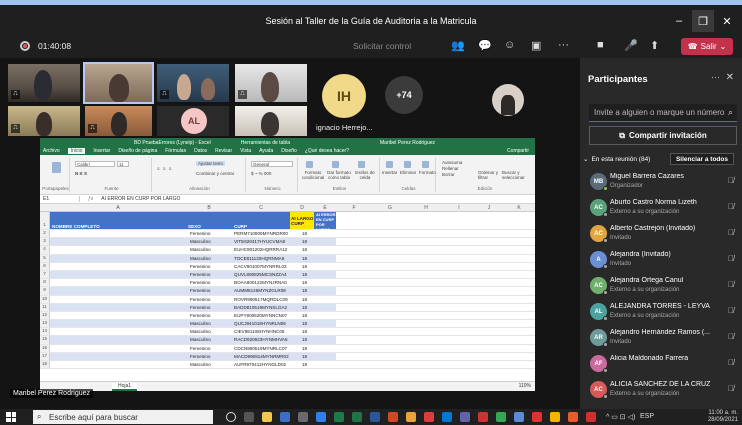  I want to click on conditional-format-icon, so click(309, 164).